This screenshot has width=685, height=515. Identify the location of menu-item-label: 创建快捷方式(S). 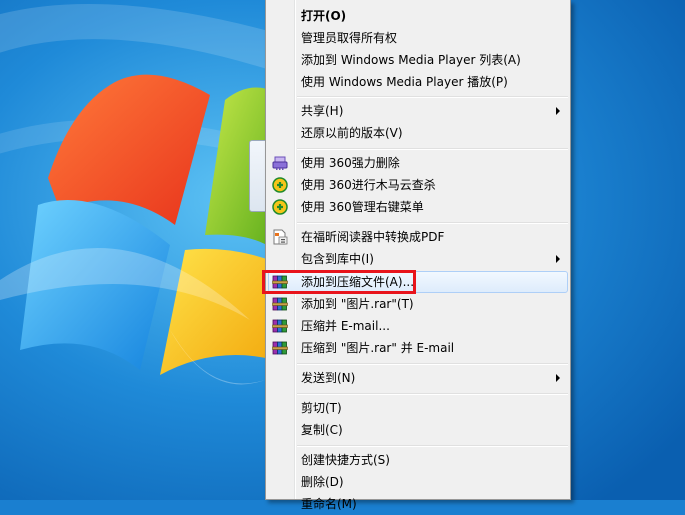
(345, 460).